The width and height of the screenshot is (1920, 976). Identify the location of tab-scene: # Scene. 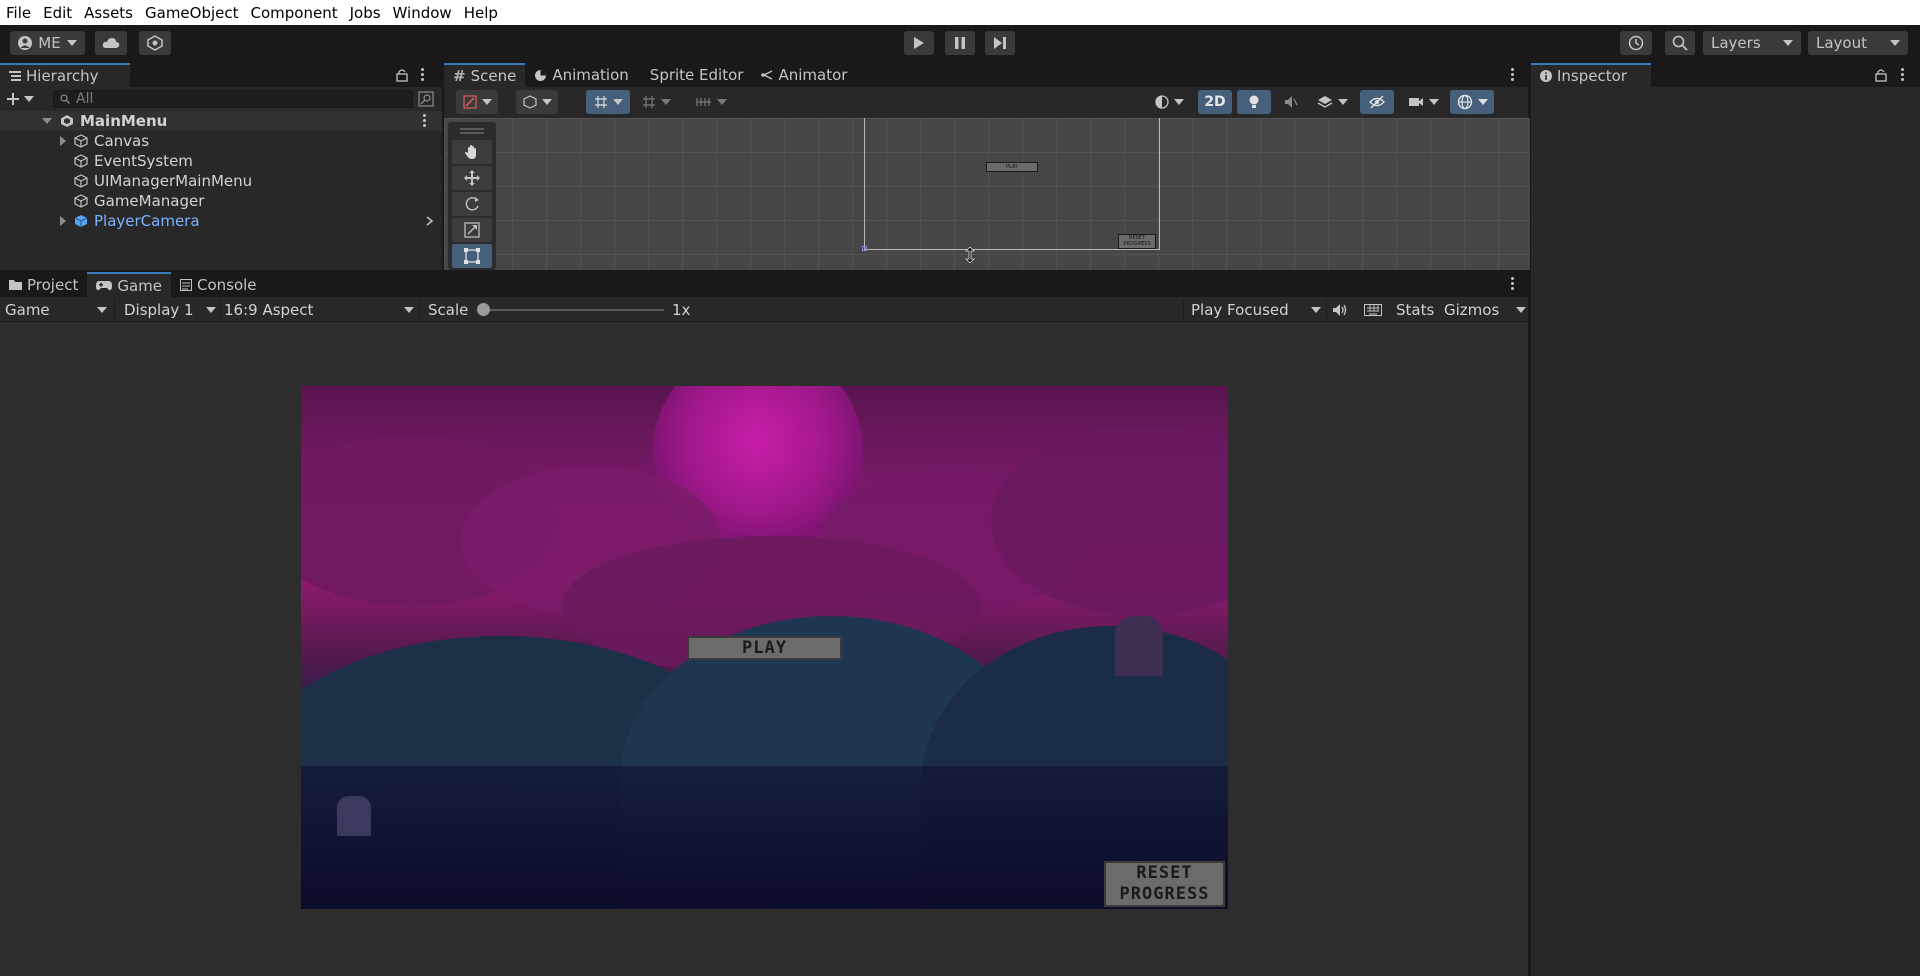
(485, 75).